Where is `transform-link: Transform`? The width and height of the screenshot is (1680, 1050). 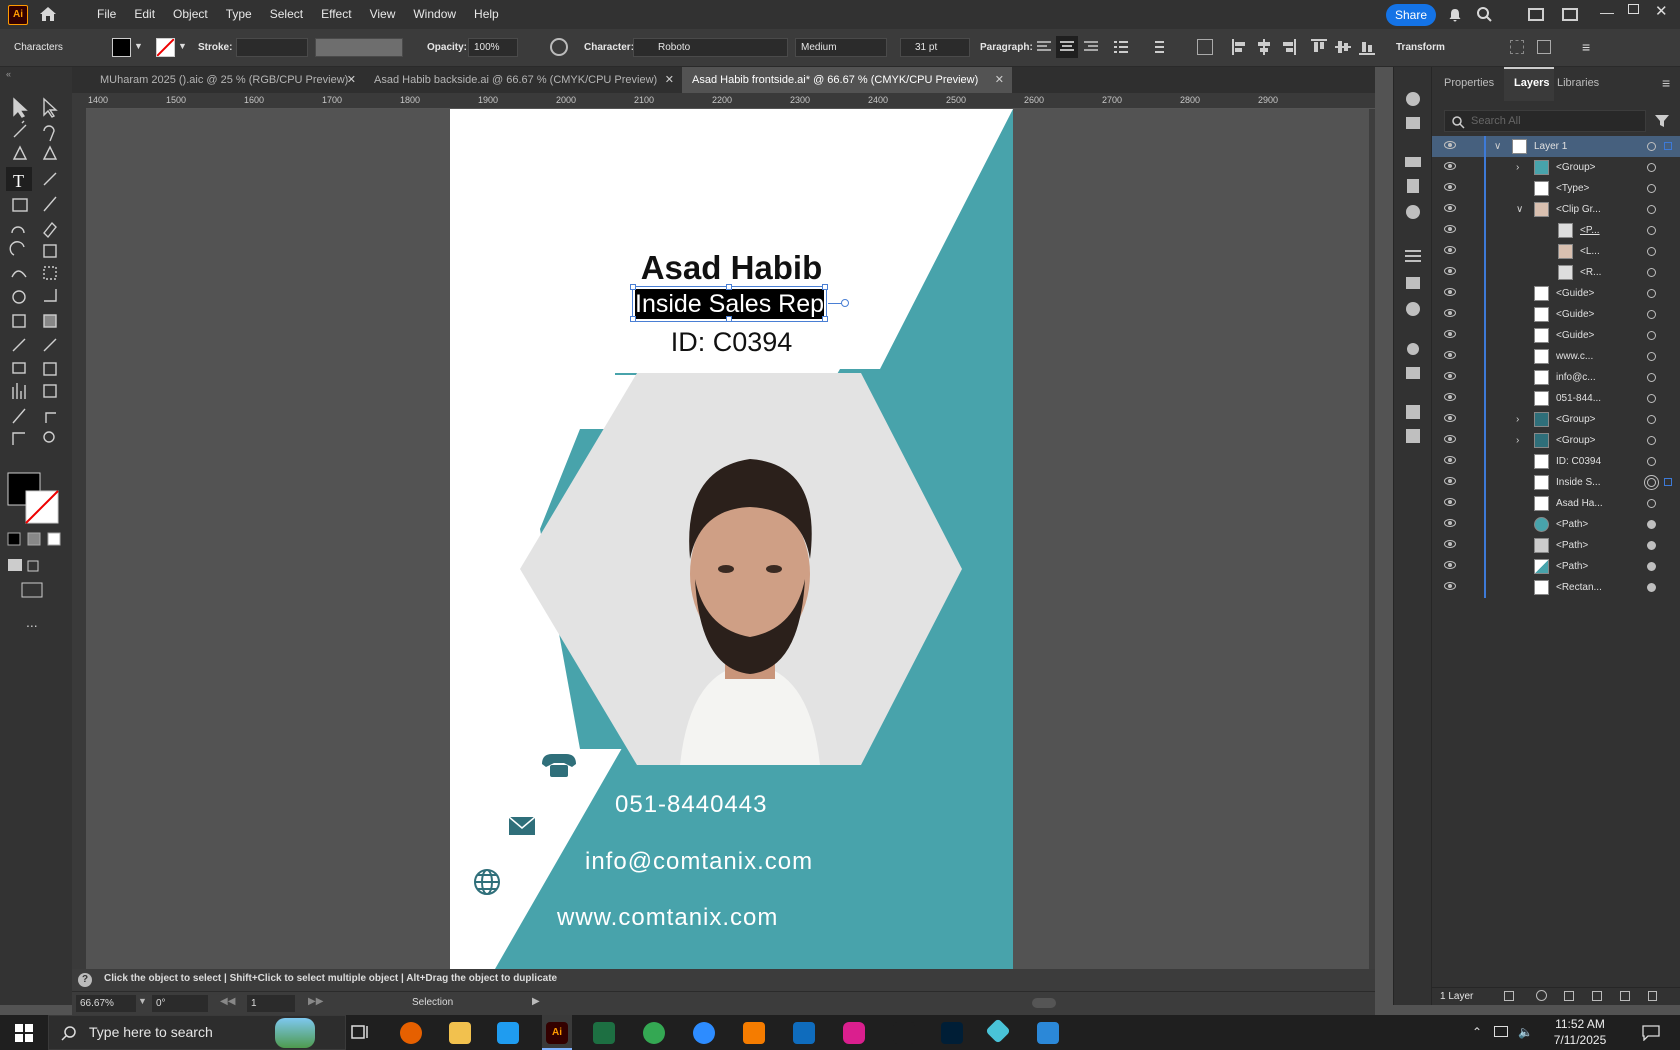 transform-link: Transform is located at coordinates (1420, 47).